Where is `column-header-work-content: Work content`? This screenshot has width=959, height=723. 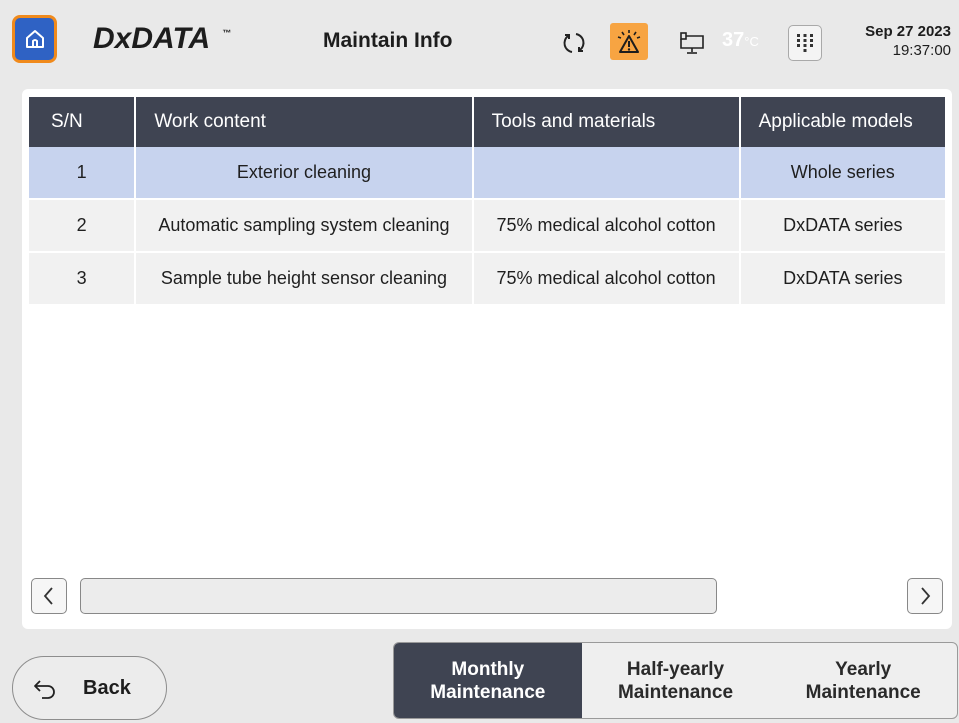 column-header-work-content: Work content is located at coordinates (304, 122).